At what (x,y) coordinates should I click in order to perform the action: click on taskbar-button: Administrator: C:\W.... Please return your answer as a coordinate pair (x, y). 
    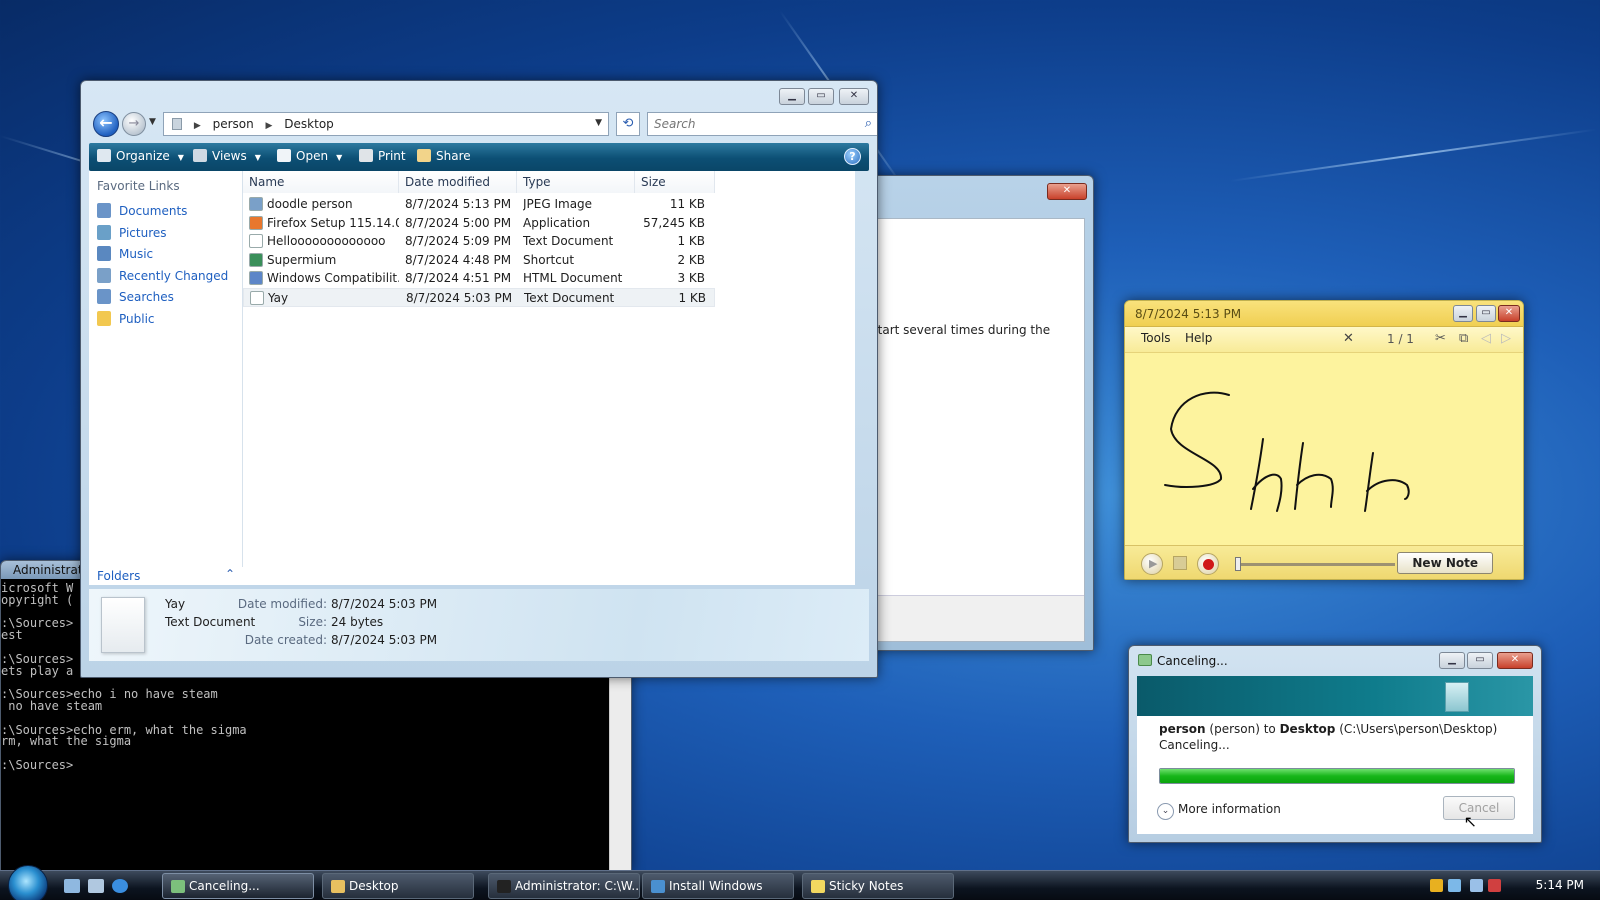
    Looking at the image, I should click on (564, 886).